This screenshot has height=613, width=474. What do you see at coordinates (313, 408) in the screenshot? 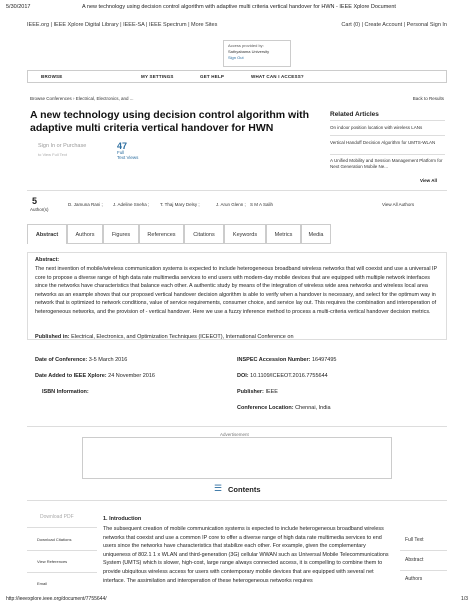
I see `location-value: Chennai, India` at bounding box center [313, 408].